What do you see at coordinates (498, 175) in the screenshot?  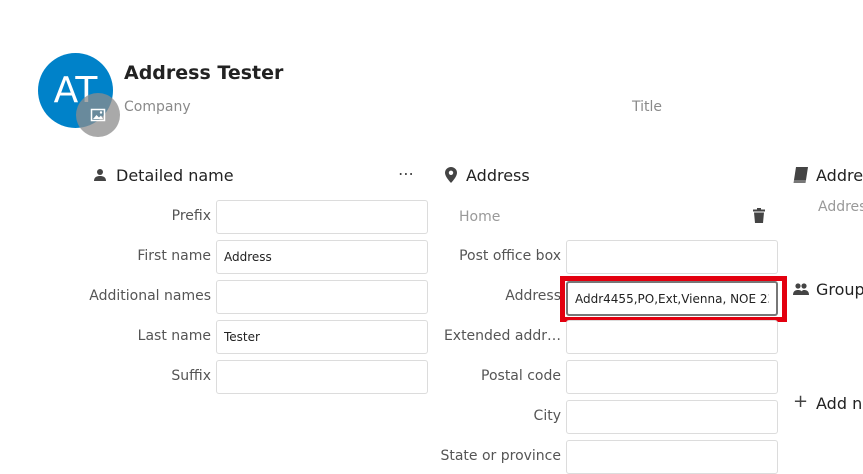 I see `address-title: Address` at bounding box center [498, 175].